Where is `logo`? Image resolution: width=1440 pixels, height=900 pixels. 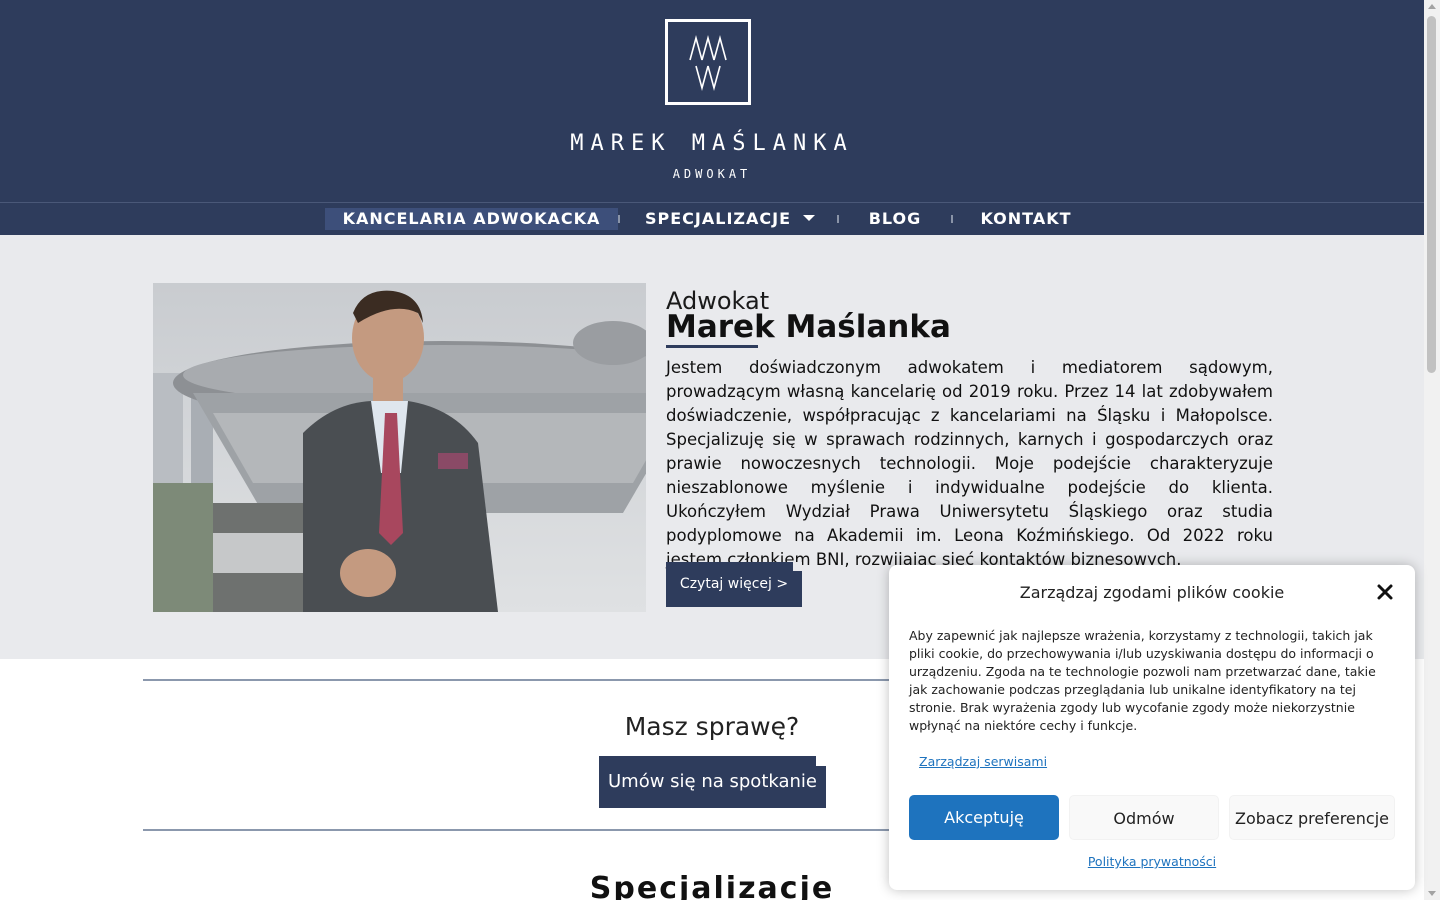 logo is located at coordinates (708, 62).